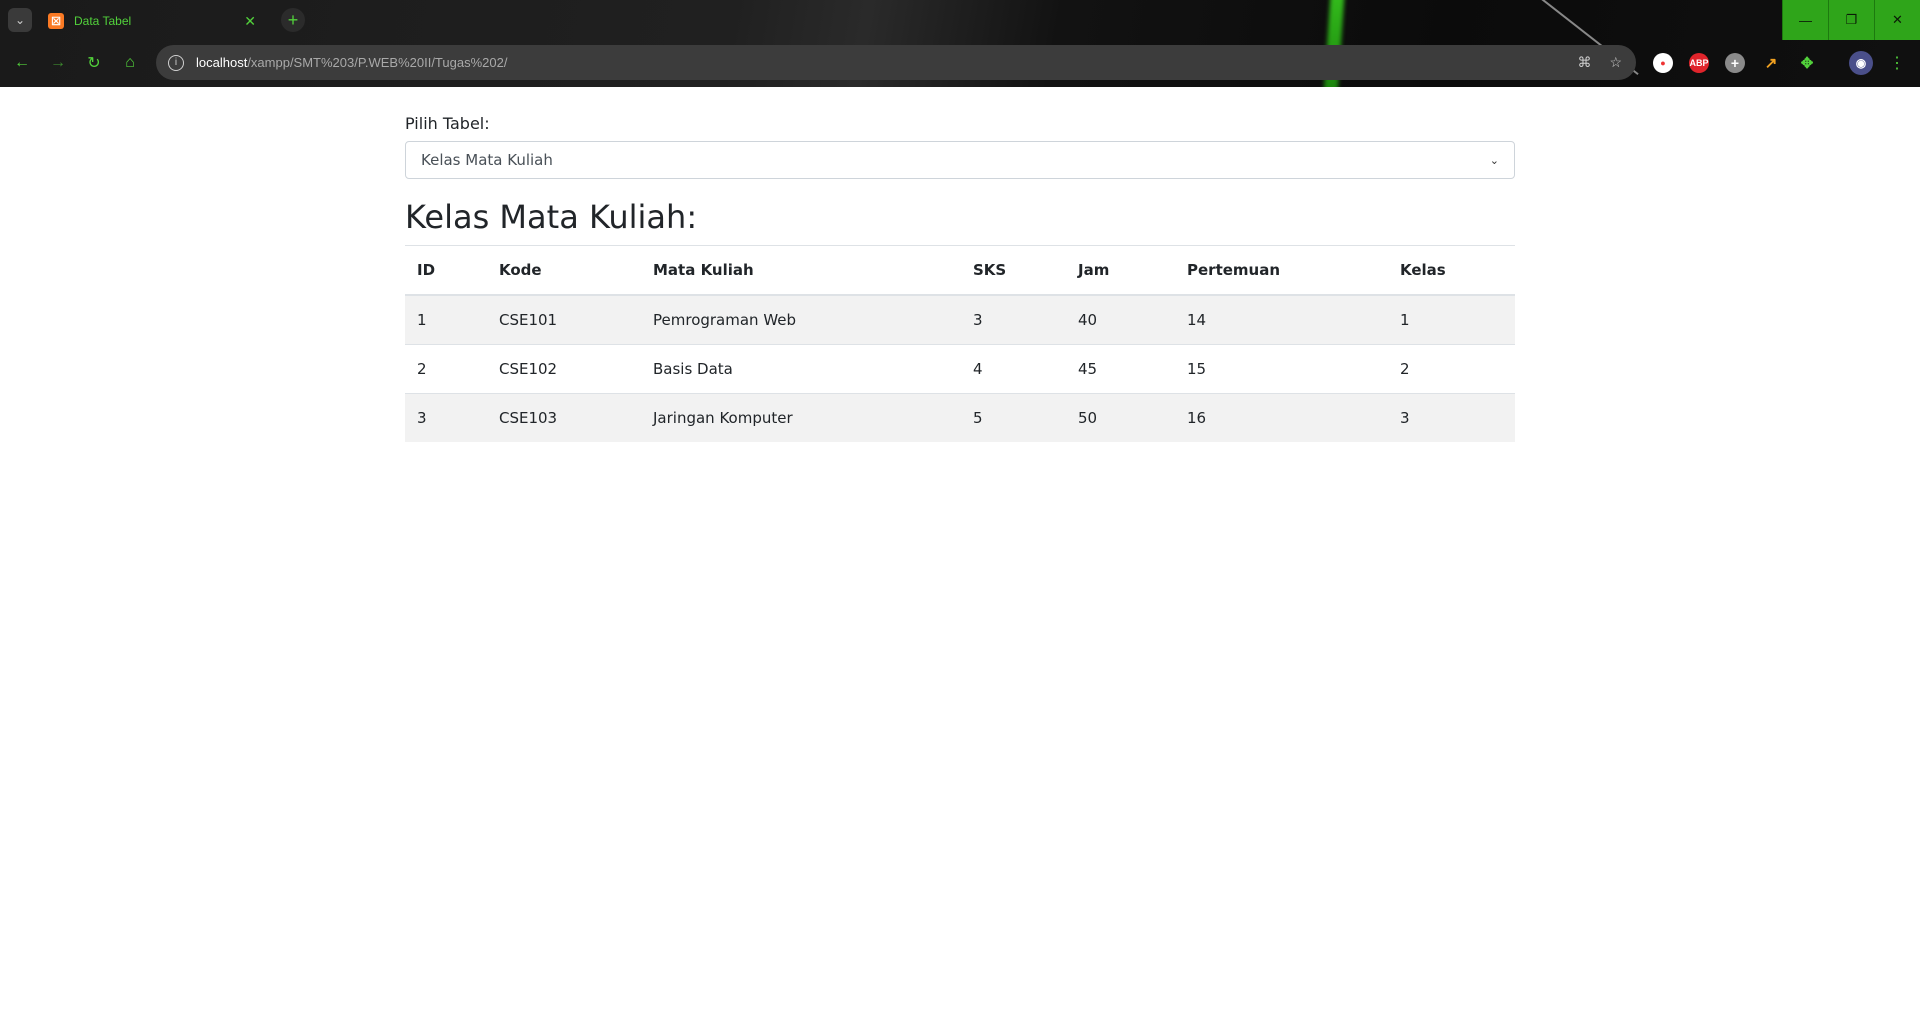 Image resolution: width=1920 pixels, height=1032 pixels. I want to click on xampp-favicon-icon: ☒, so click(56, 21).